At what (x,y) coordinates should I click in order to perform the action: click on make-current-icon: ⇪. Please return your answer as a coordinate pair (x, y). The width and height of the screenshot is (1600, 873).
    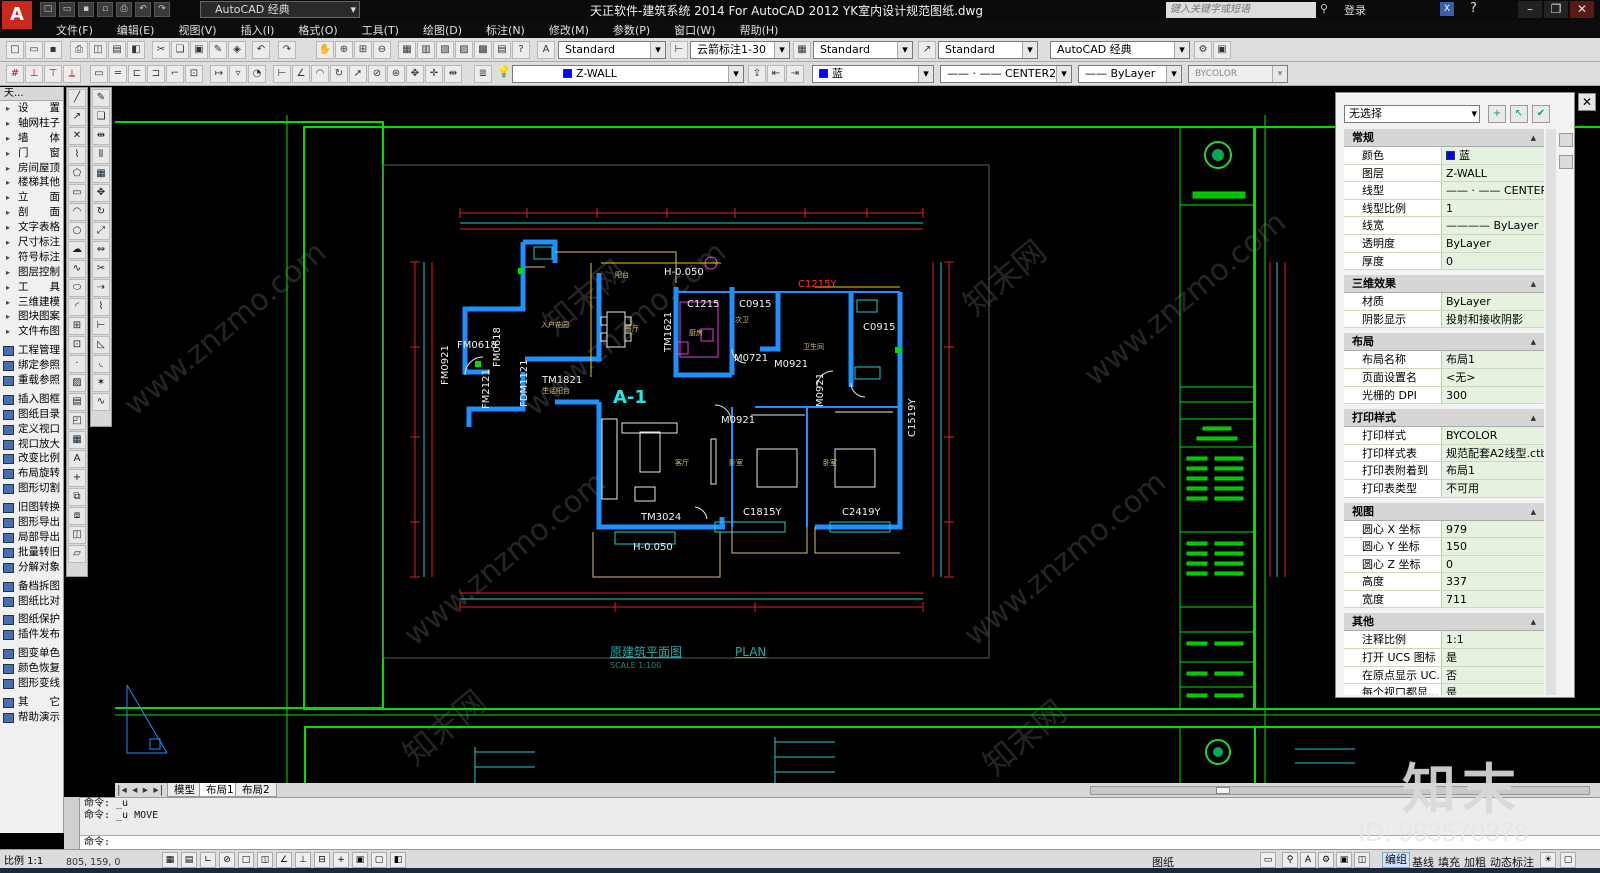
    Looking at the image, I should click on (757, 74).